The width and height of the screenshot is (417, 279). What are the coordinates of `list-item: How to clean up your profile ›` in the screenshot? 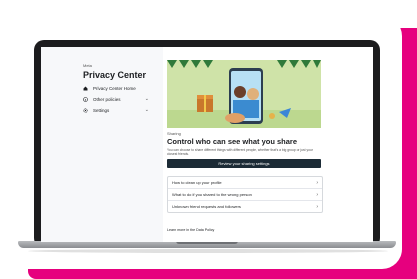 It's located at (245, 183).